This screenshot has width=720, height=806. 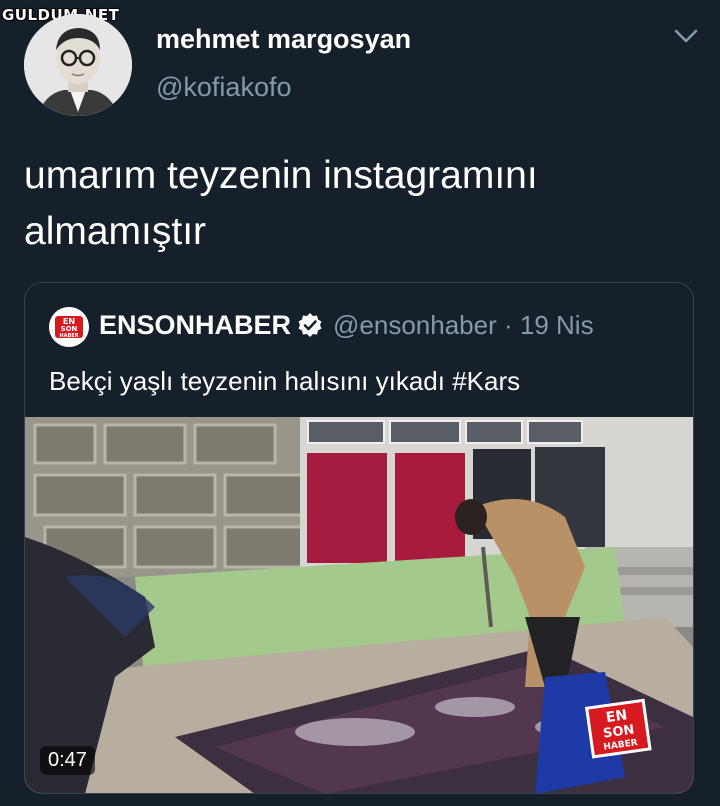 I want to click on quoted-display-name: ENSONHABER, so click(x=195, y=325).